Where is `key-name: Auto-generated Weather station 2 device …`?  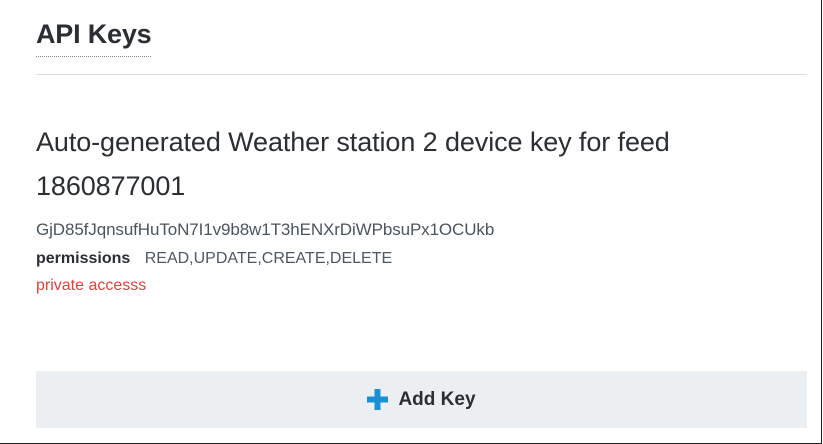
key-name: Auto-generated Weather station 2 device … is located at coordinates (353, 164).